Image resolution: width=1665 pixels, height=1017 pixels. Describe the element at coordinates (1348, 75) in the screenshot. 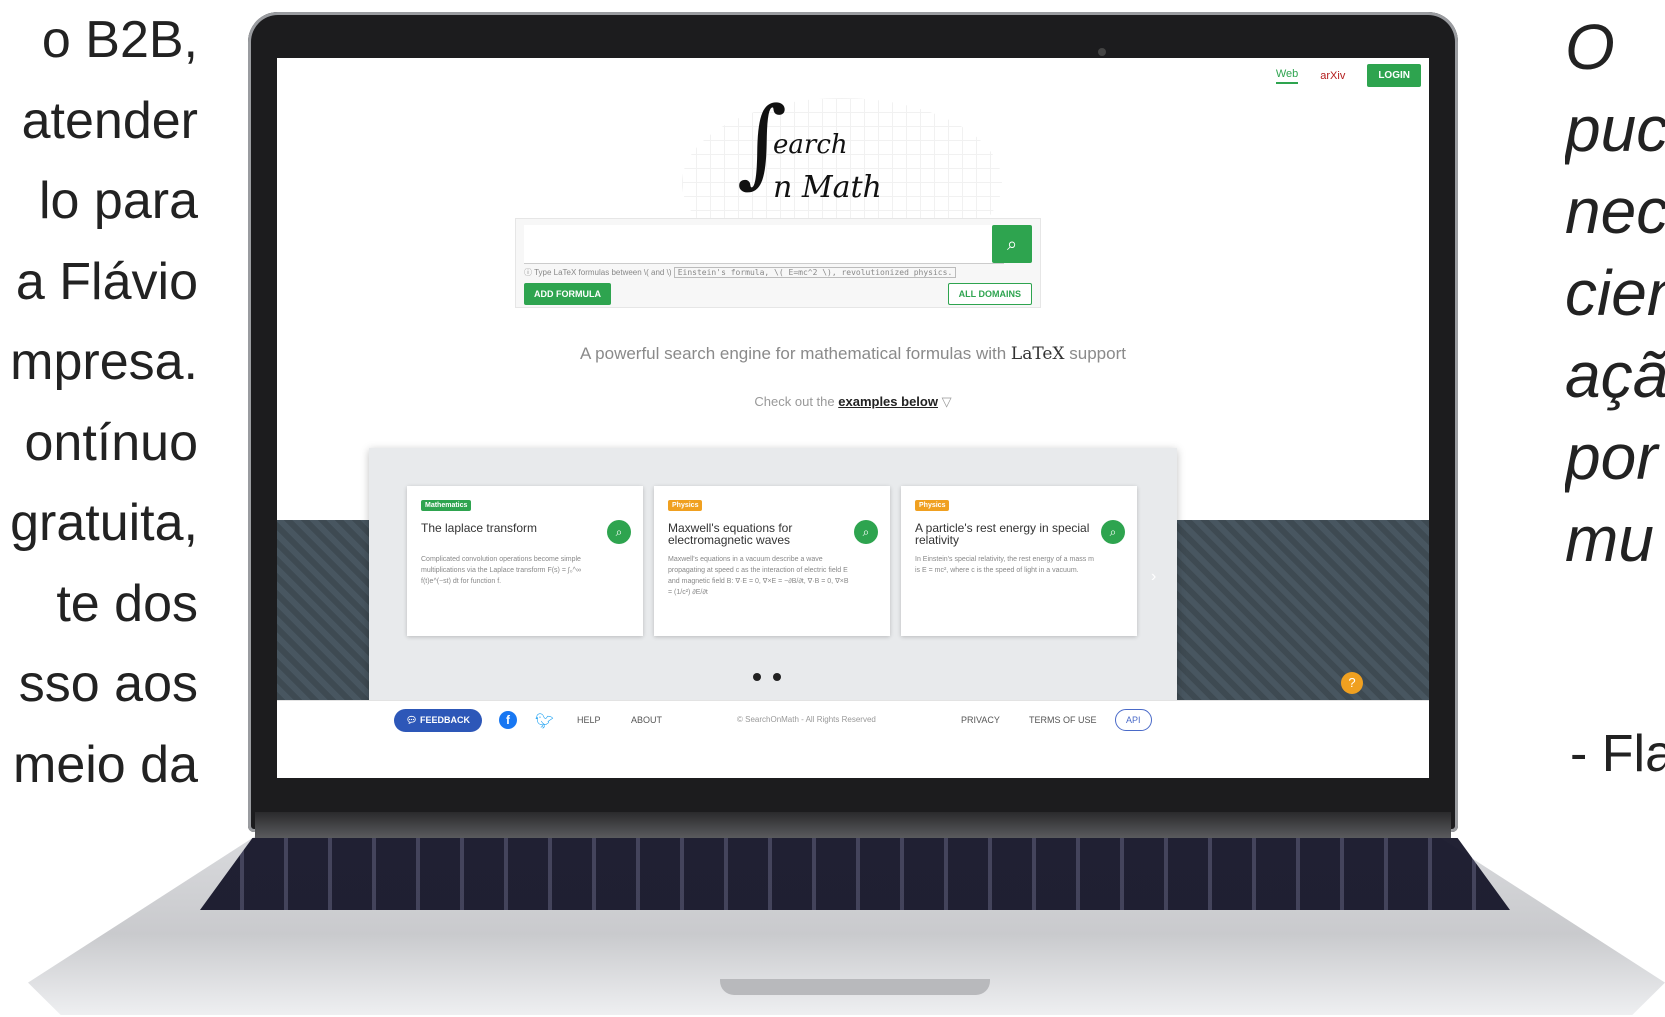

I see `top-nav: Web arXiv LOGIN` at that location.